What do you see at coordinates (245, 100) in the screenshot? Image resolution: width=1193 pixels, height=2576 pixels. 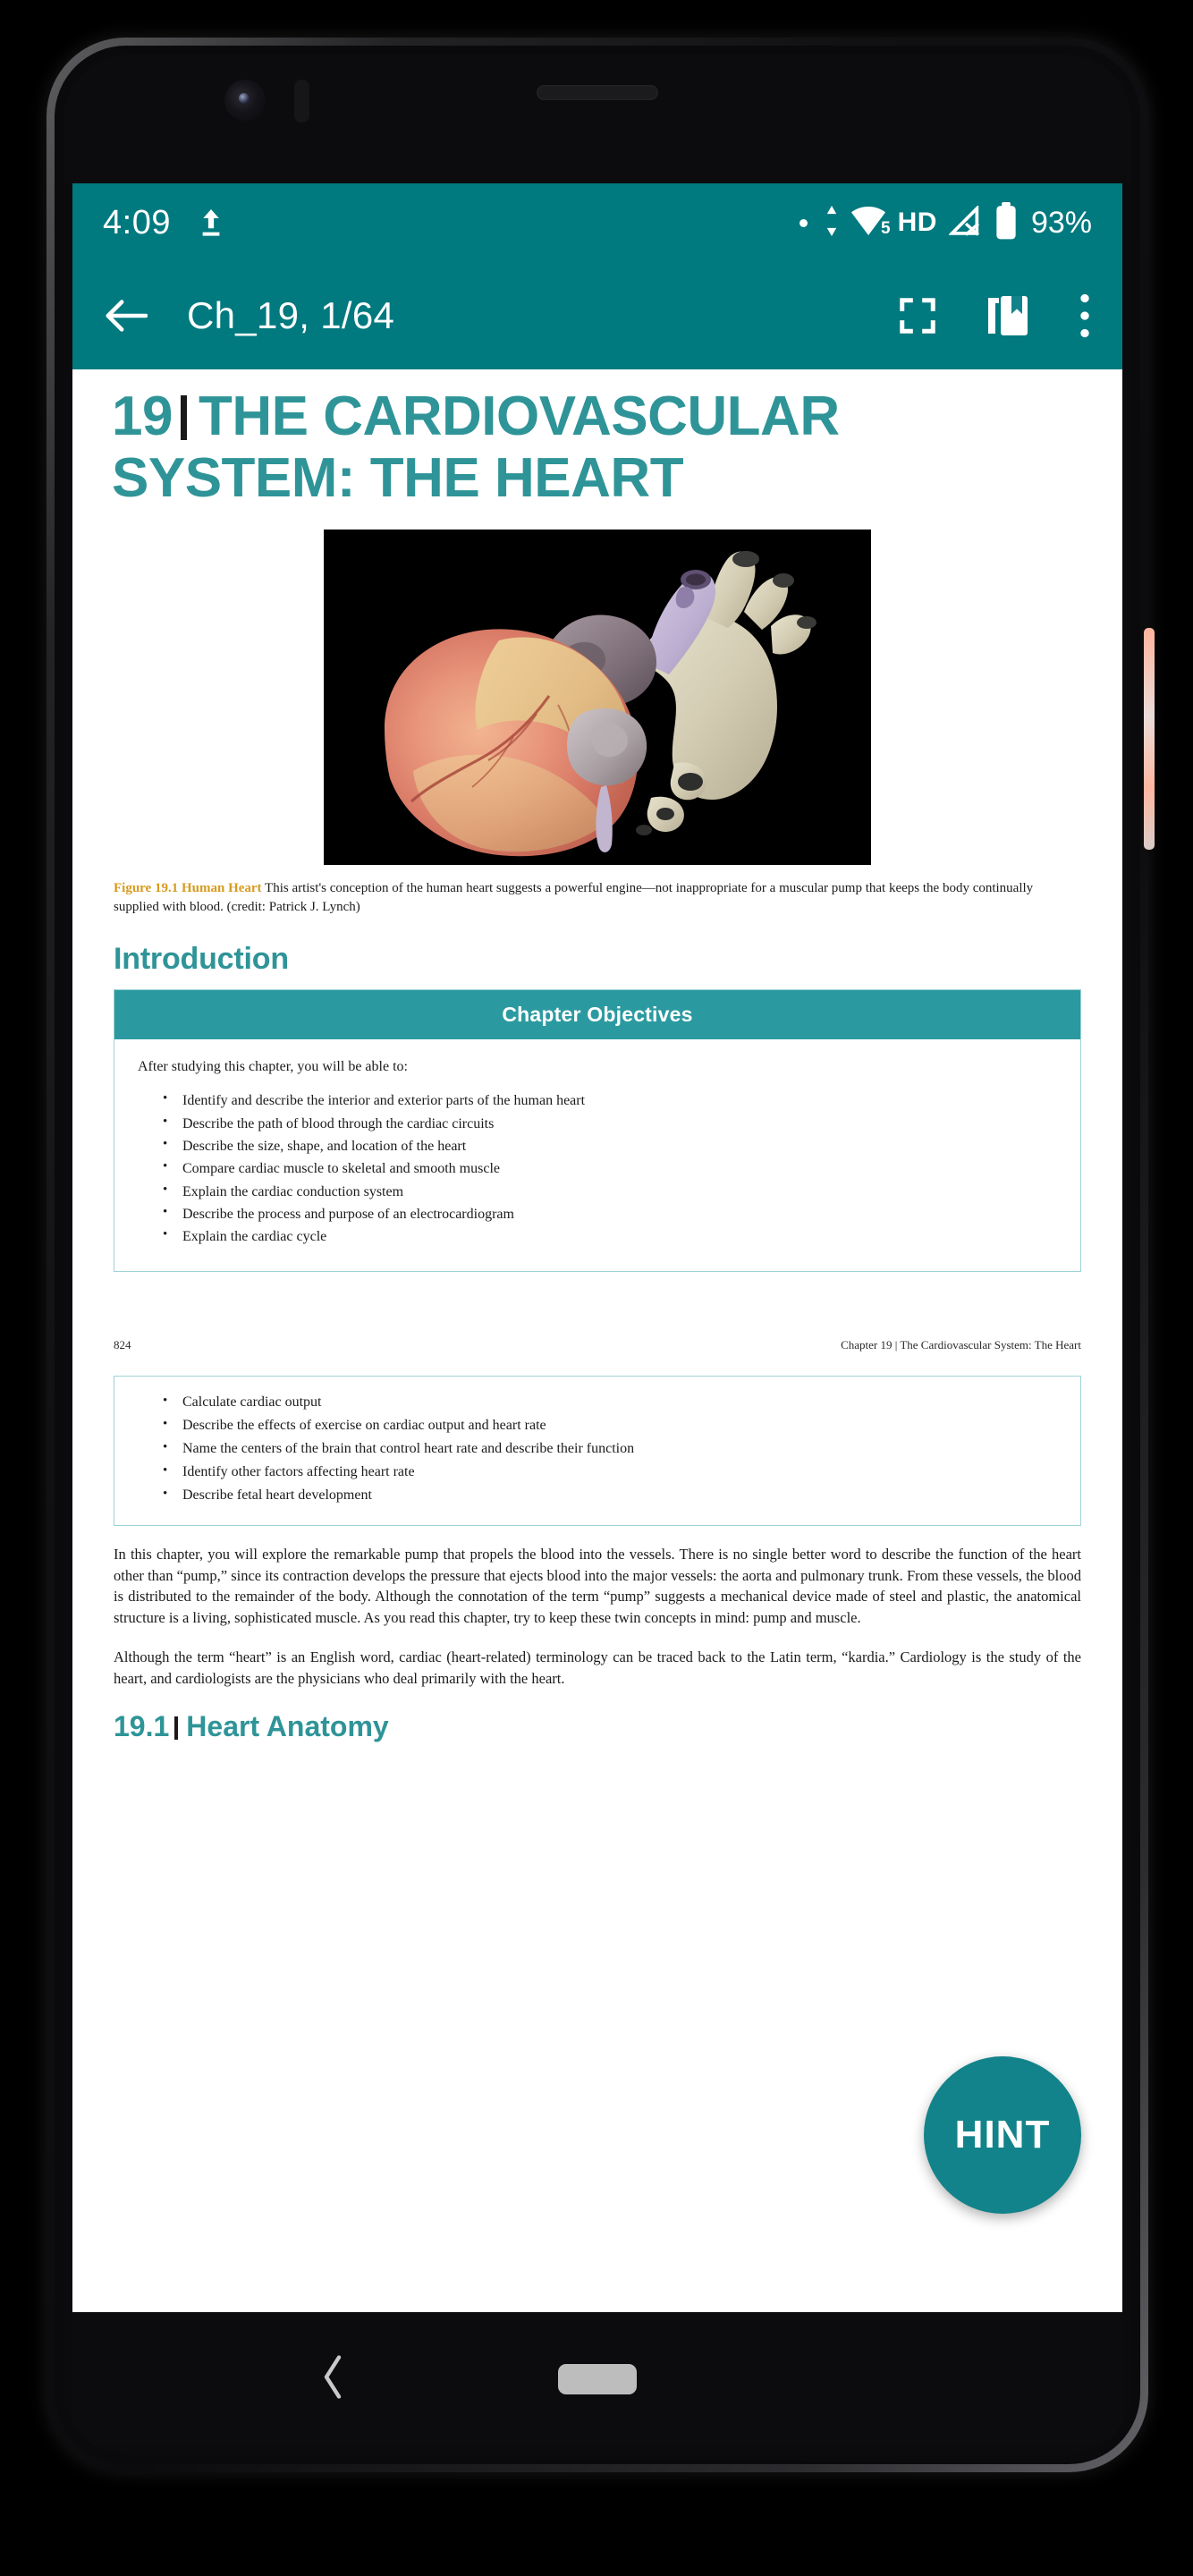 I see `front-camera-icon` at bounding box center [245, 100].